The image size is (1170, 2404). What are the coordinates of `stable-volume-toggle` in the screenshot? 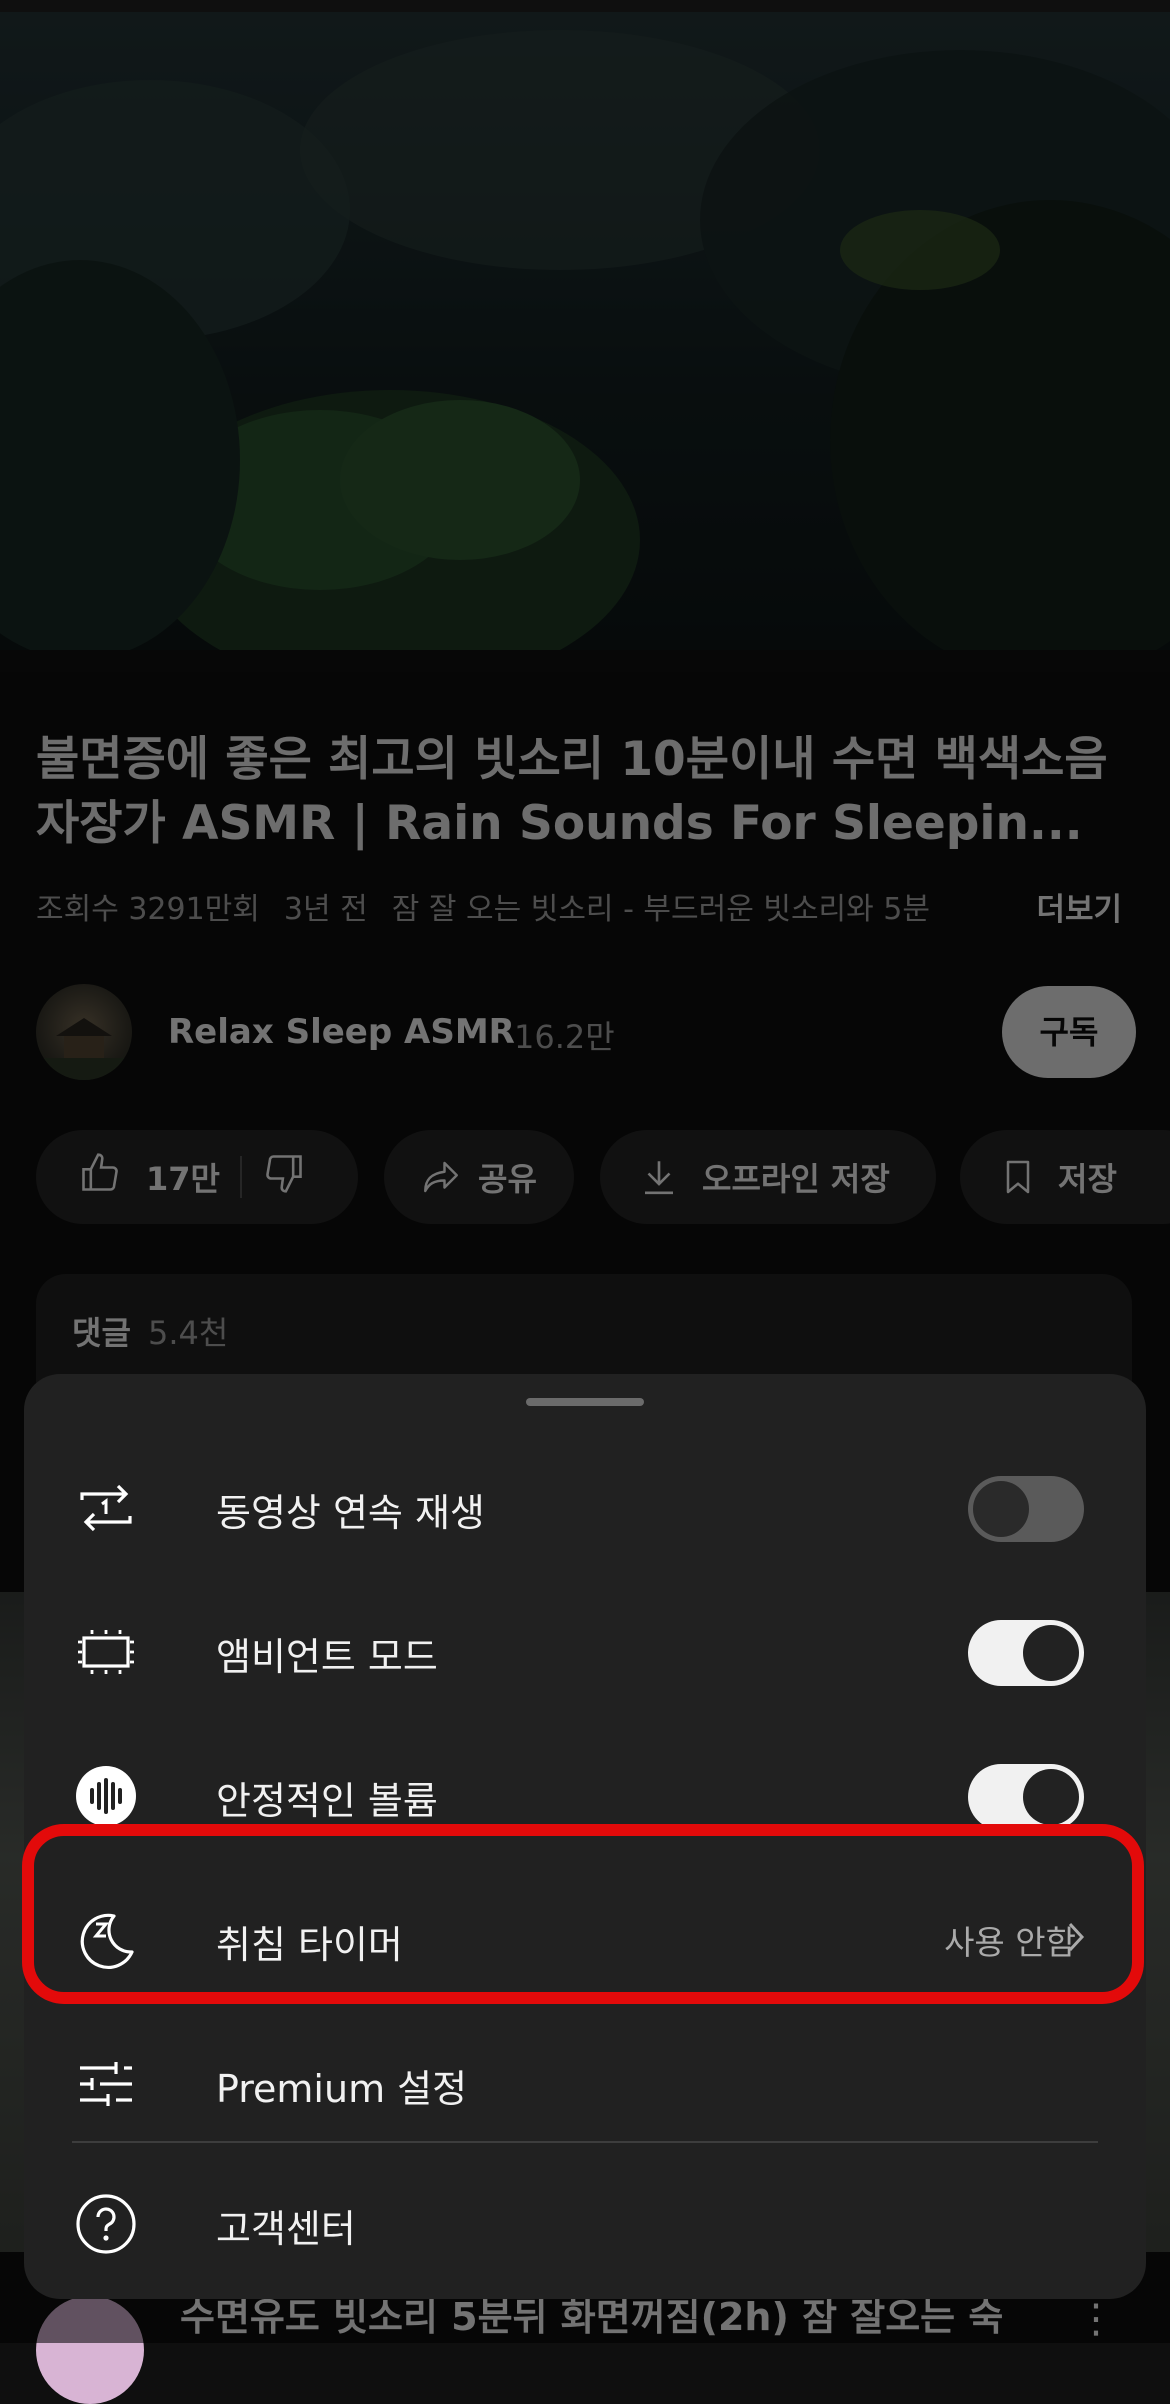 It's located at (1026, 1797).